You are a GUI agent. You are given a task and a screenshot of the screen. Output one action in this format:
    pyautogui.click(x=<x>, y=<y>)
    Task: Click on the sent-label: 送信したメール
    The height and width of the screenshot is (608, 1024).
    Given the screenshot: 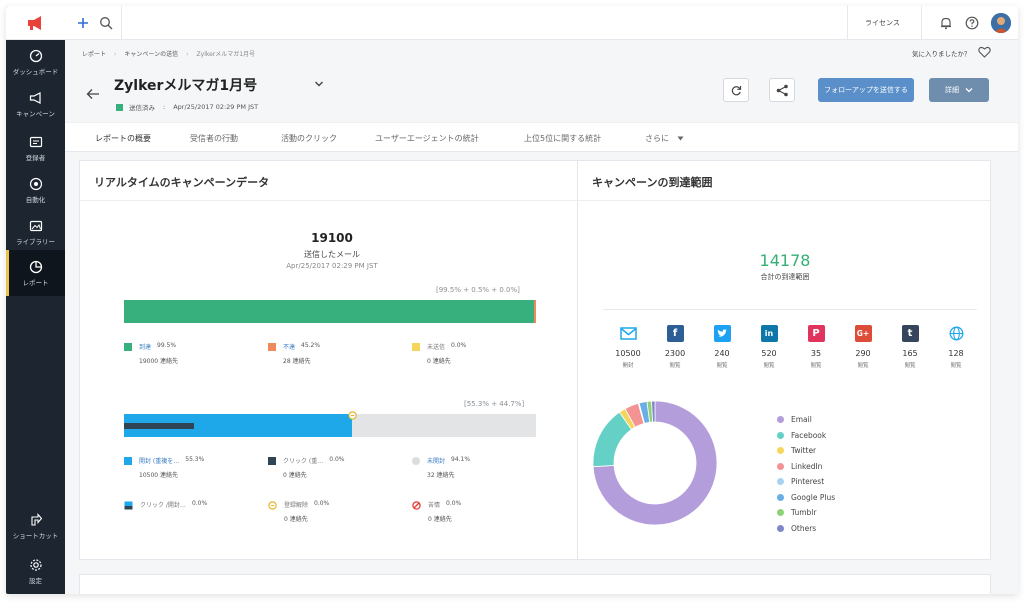 What is the action you would take?
    pyautogui.click(x=332, y=254)
    